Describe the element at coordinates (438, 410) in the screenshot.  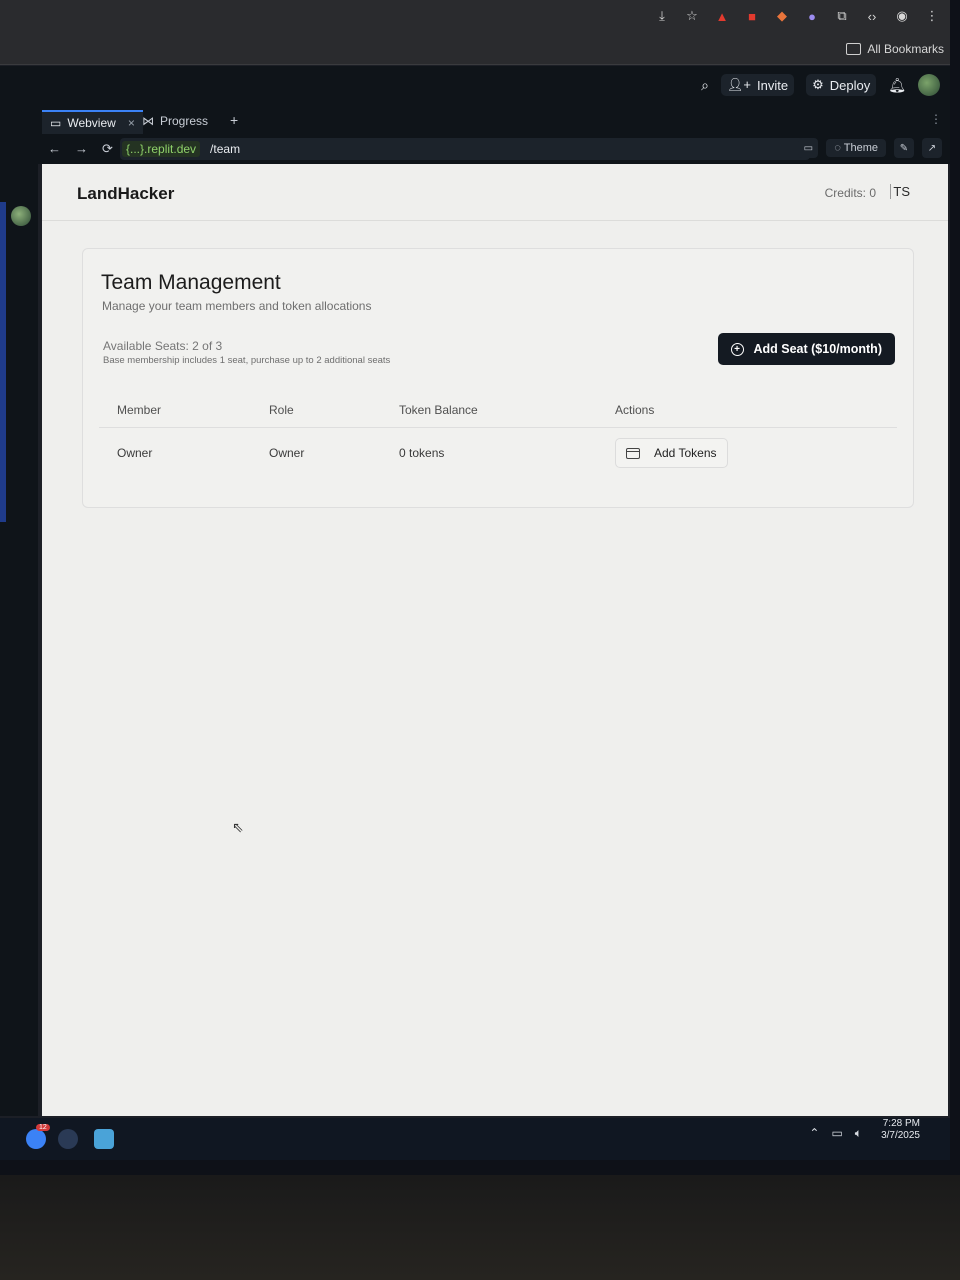
I see `column-header-token-balance: Token Balance` at that location.